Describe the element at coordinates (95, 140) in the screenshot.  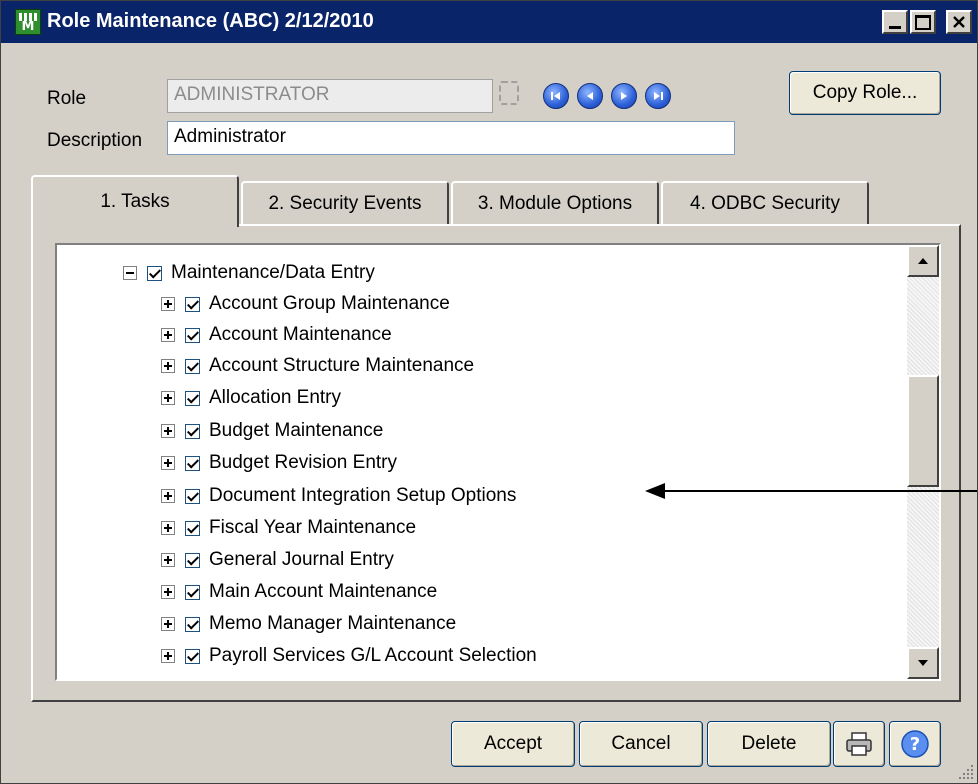
I see `description-label: Description` at that location.